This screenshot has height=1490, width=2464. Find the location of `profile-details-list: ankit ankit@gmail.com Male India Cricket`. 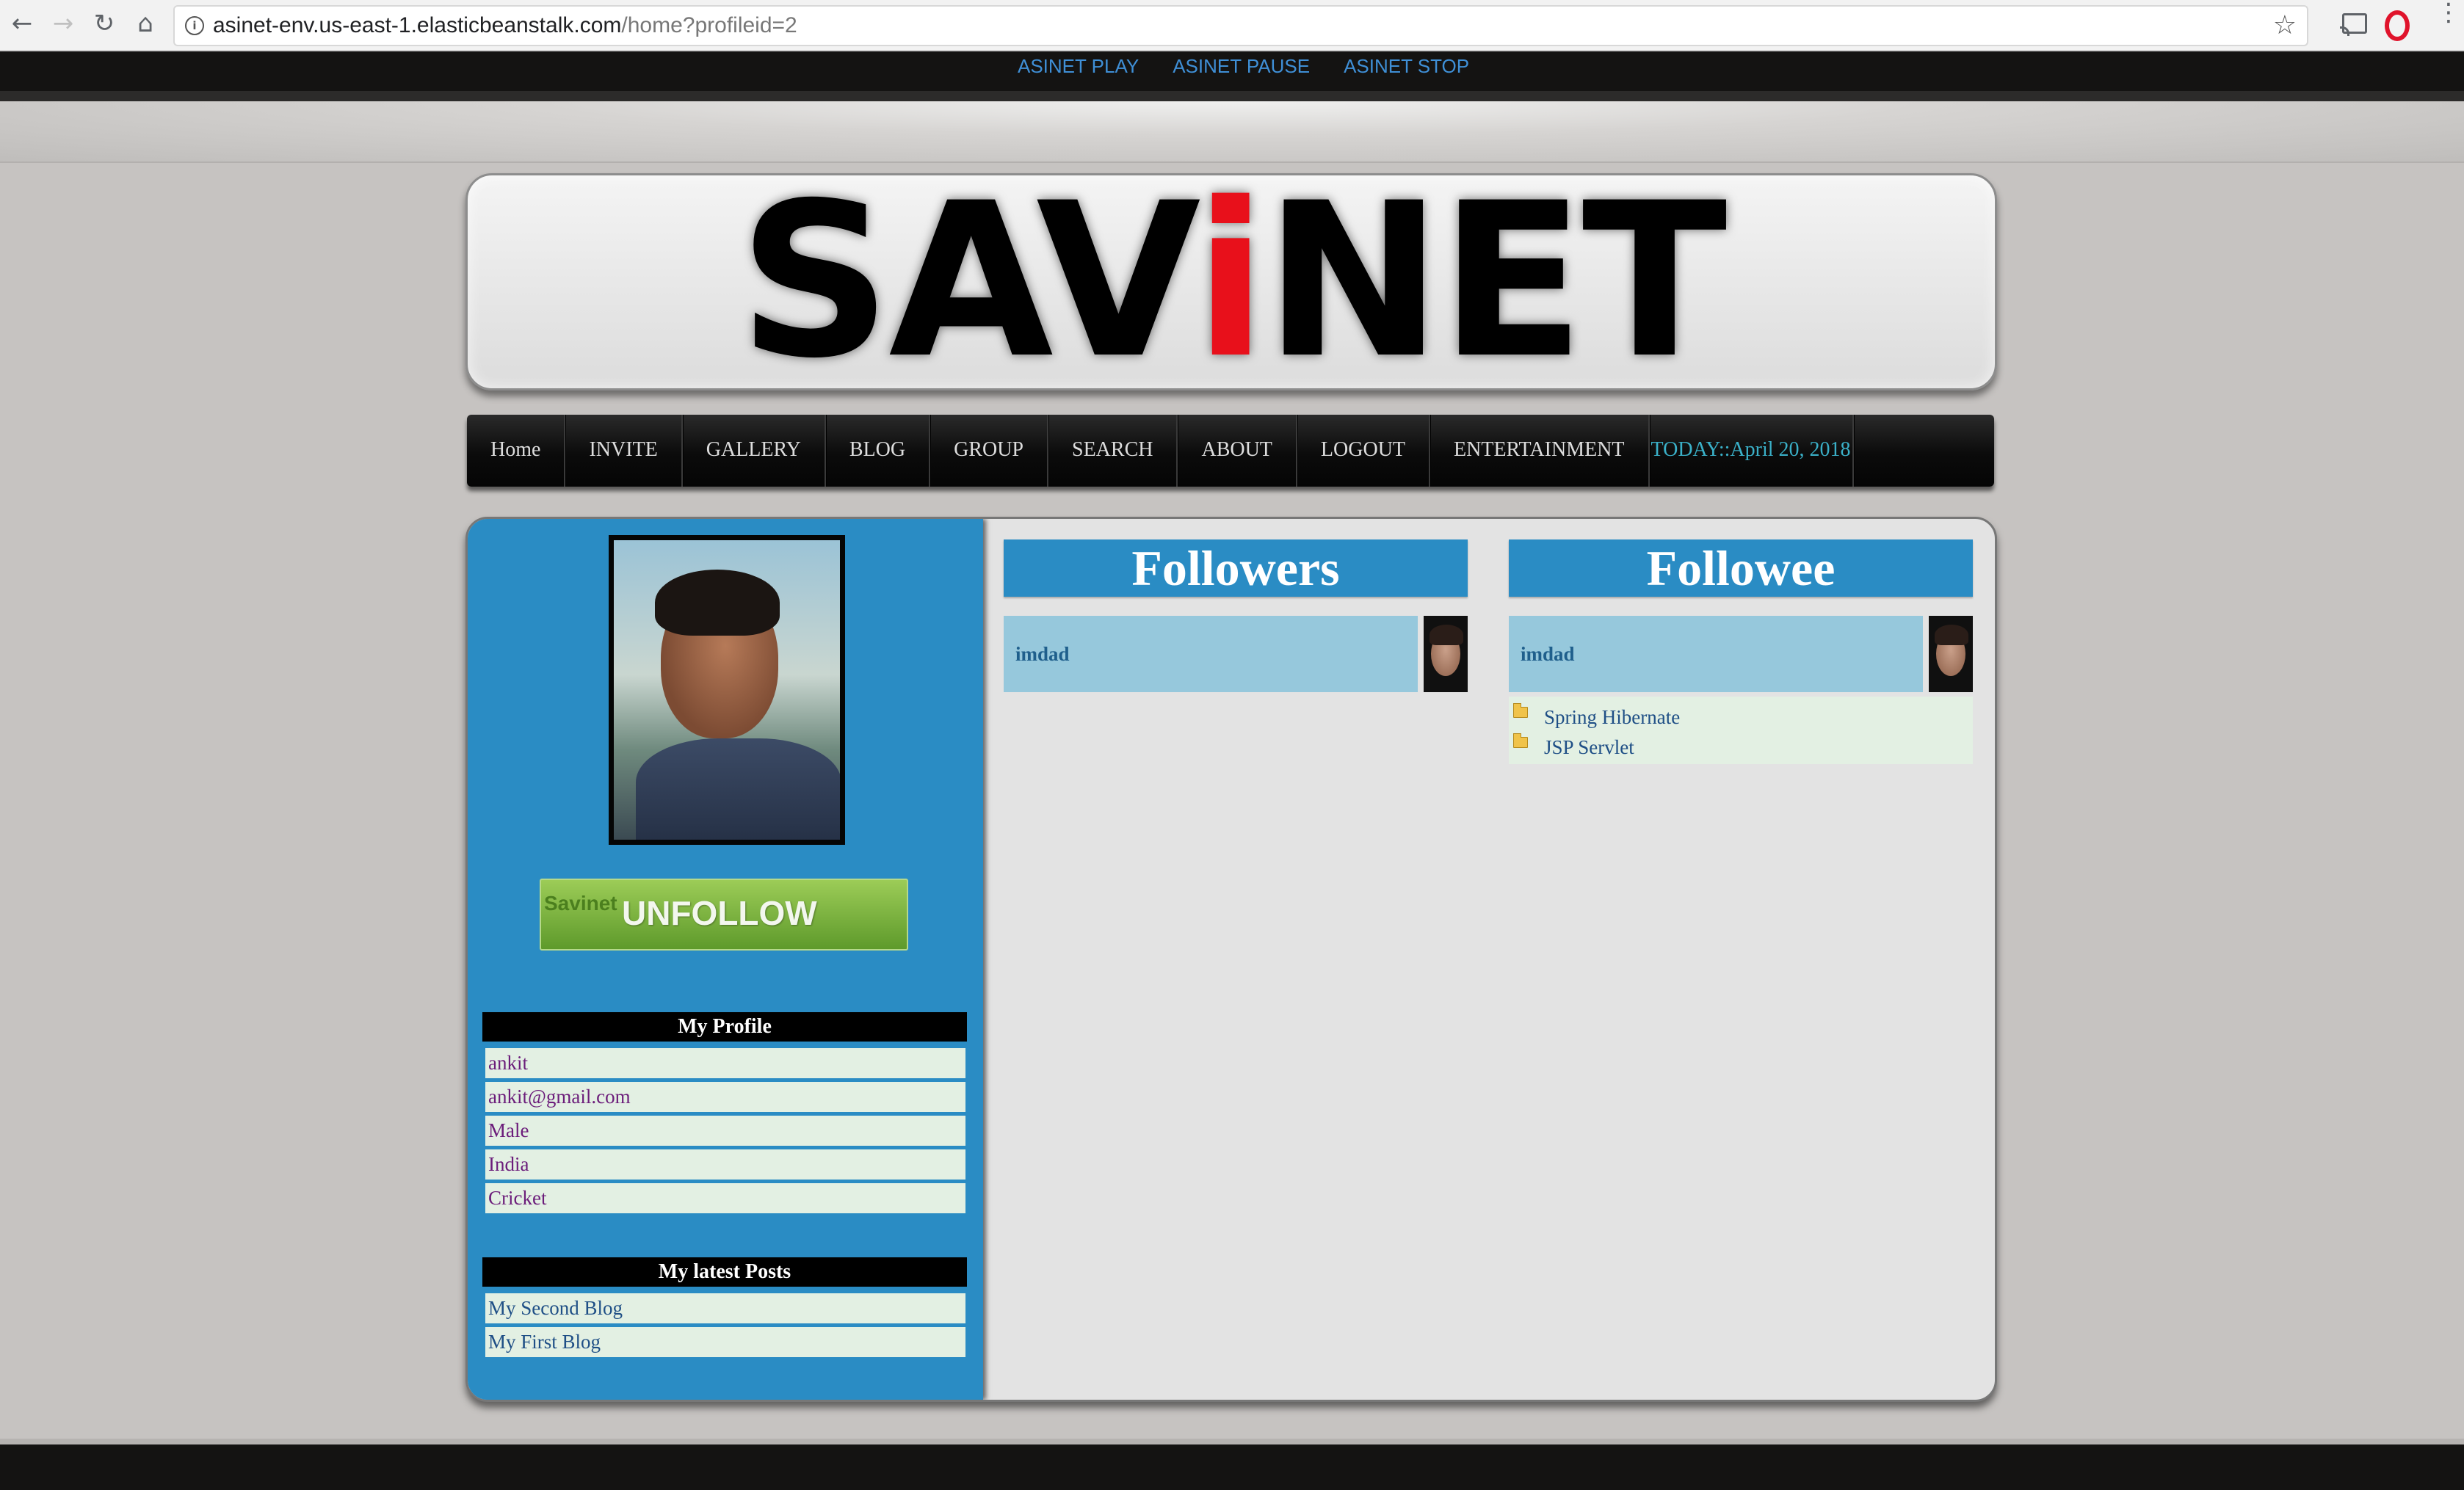

profile-details-list: ankit ankit@gmail.com Male India Cricket is located at coordinates (725, 1132).